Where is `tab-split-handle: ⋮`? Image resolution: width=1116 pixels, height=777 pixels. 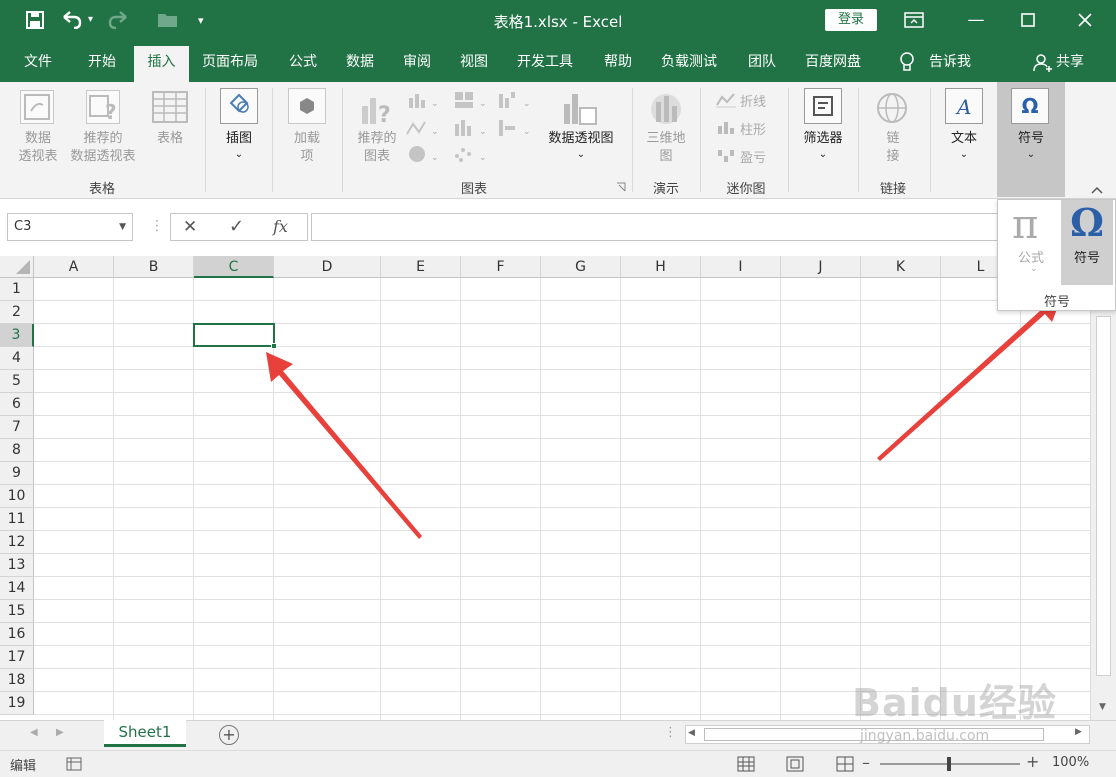
tab-split-handle: ⋮ is located at coordinates (670, 732).